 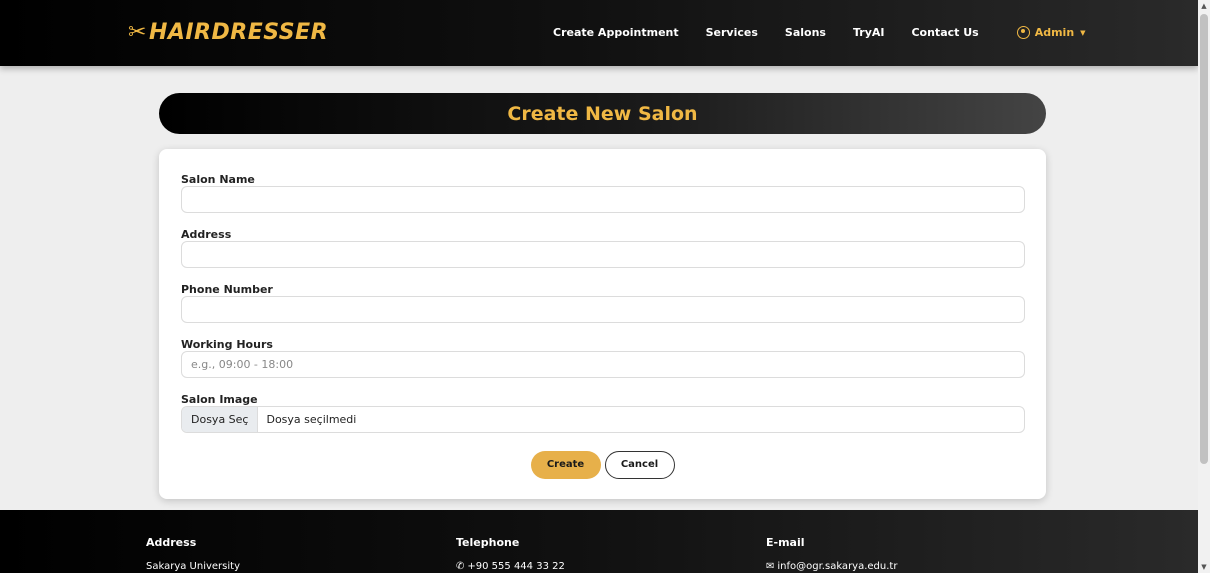 What do you see at coordinates (193, 566) in the screenshot?
I see `footer-address-text: Sakarya University` at bounding box center [193, 566].